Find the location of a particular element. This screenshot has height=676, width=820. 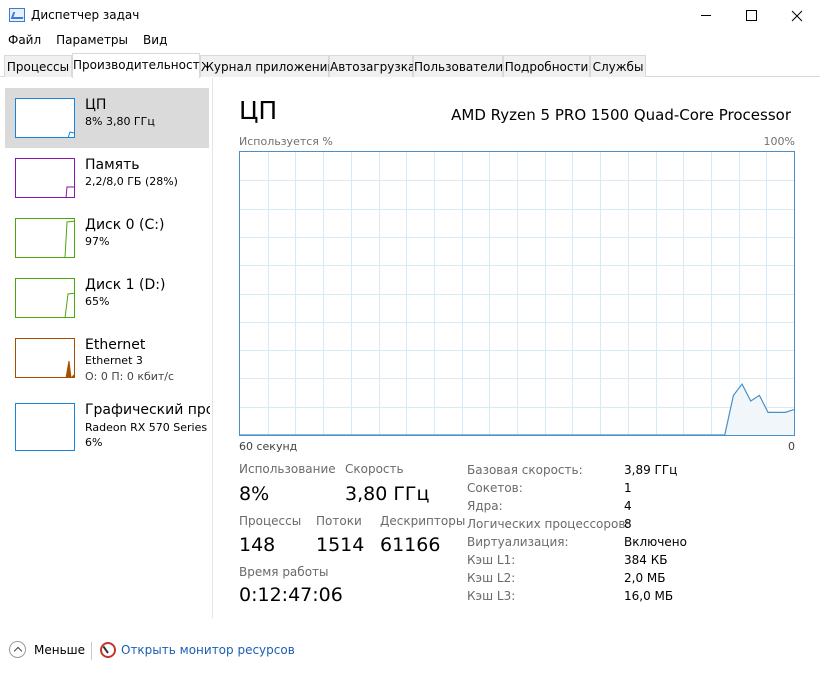

spec-value: 16,0 МБ is located at coordinates (649, 596).